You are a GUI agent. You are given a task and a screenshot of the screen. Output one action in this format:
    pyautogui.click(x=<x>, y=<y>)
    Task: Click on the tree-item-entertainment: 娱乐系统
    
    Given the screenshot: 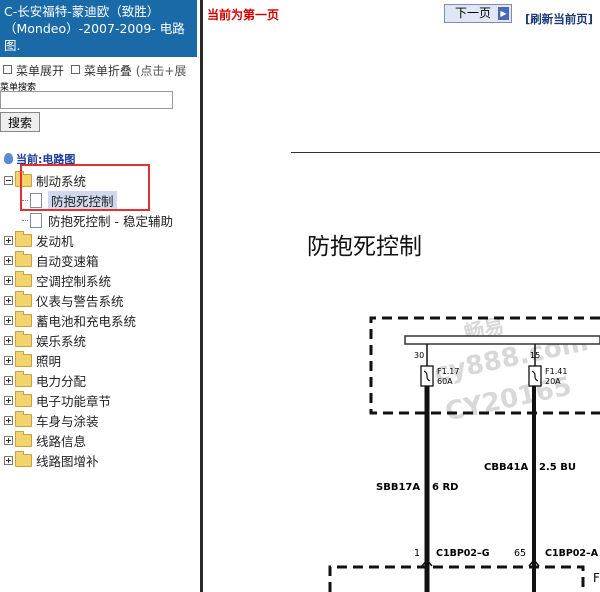 What is the action you would take?
    pyautogui.click(x=43, y=340)
    